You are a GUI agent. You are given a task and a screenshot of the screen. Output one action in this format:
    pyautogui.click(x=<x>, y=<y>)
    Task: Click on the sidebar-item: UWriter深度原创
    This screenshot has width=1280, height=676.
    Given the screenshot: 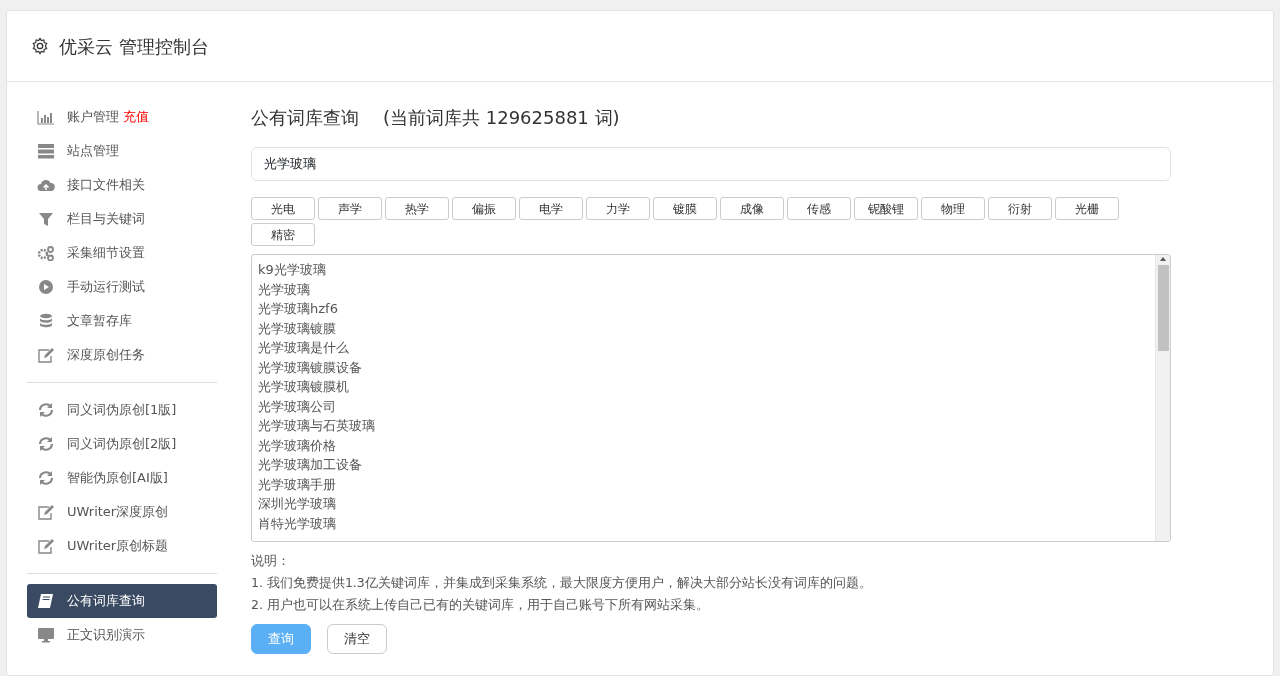 What is the action you would take?
    pyautogui.click(x=122, y=512)
    